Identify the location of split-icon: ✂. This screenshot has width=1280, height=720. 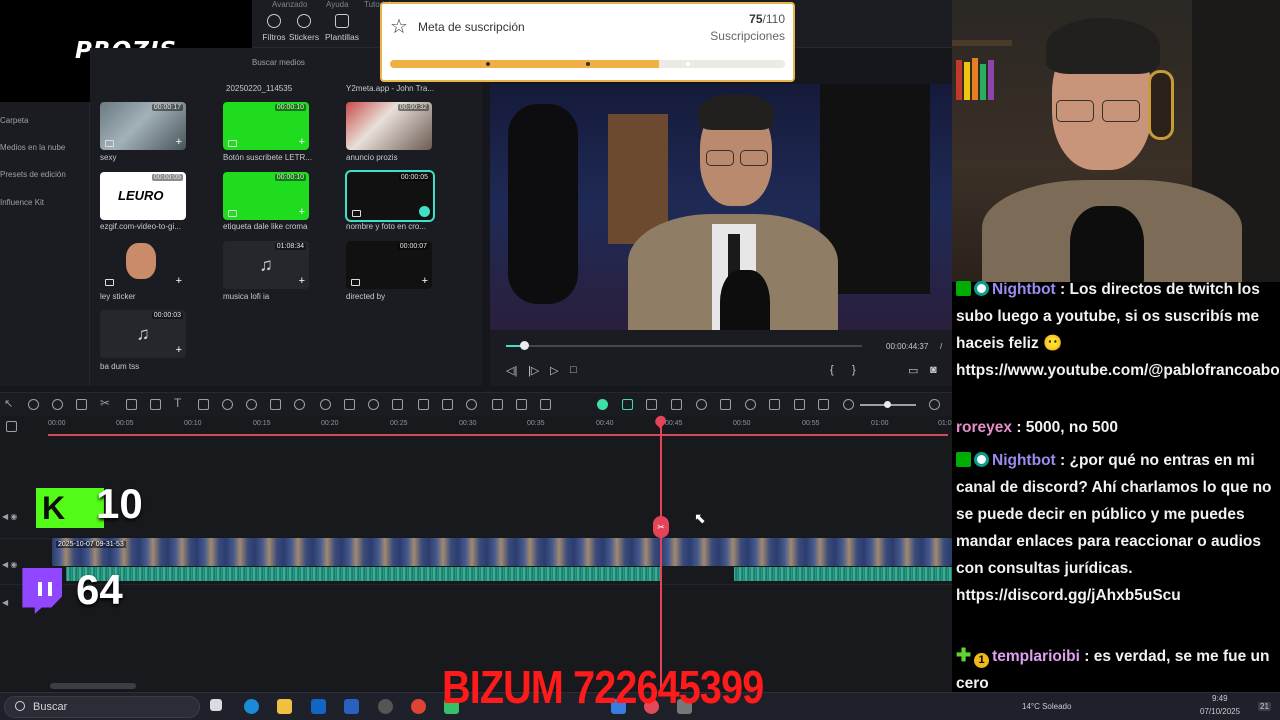
(105, 403).